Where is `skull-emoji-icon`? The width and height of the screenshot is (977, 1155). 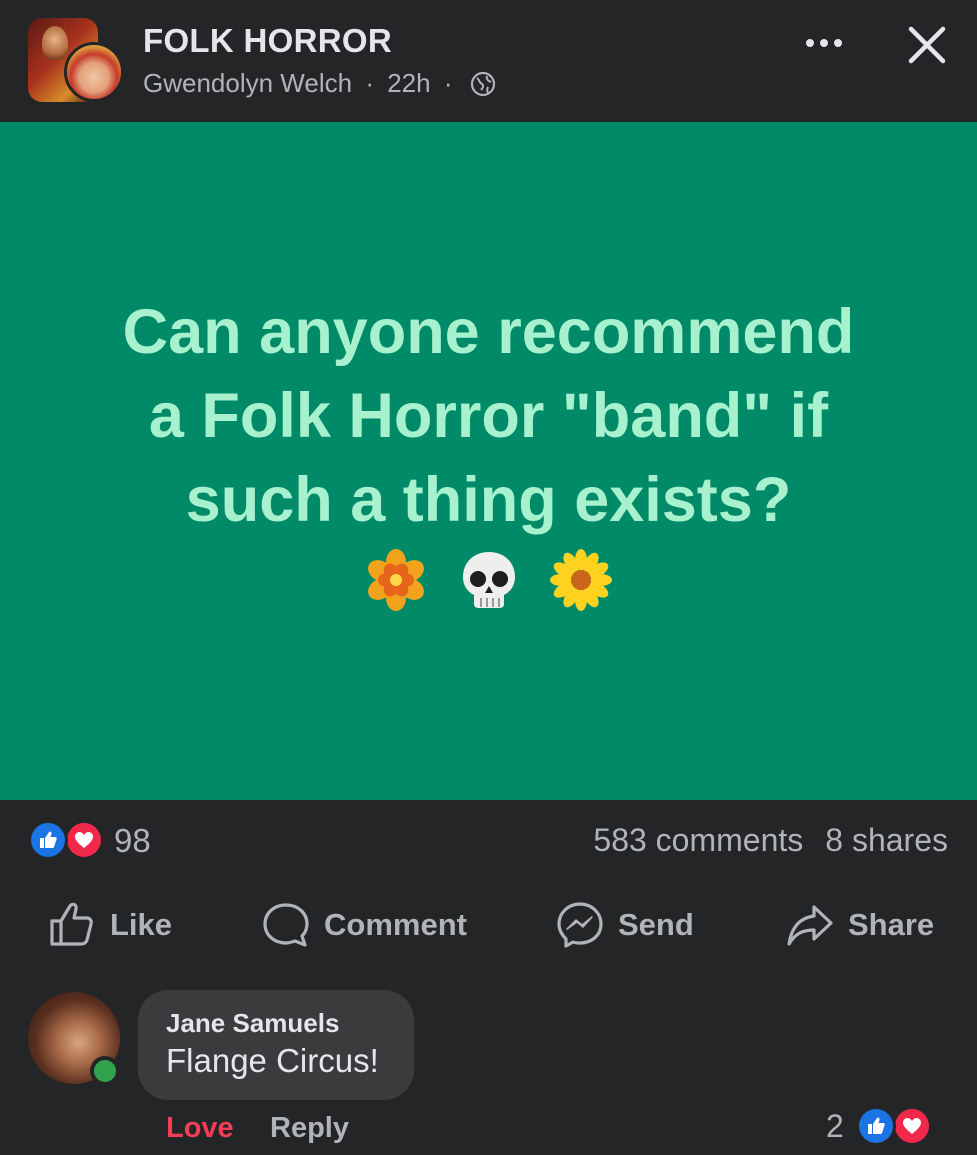
skull-emoji-icon is located at coordinates (488, 580).